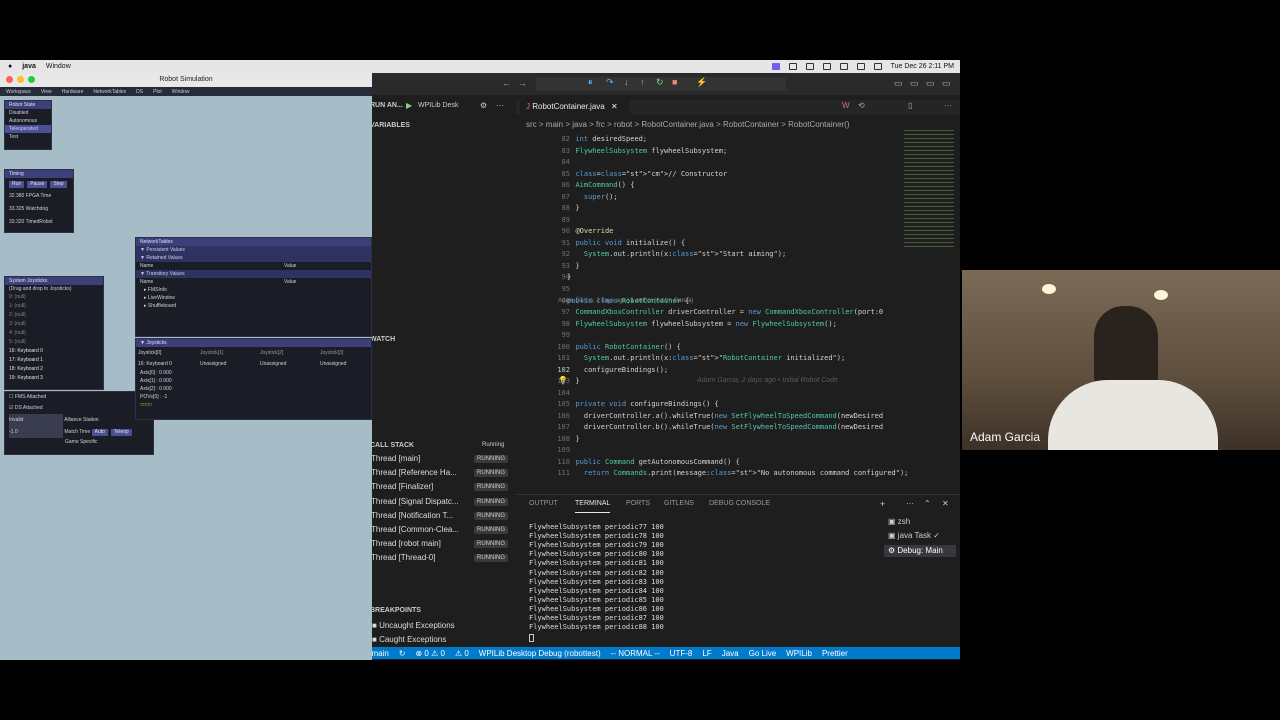 The width and height of the screenshot is (1280, 720). Describe the element at coordinates (17, 184) in the screenshot. I see `run-button: Run` at that location.